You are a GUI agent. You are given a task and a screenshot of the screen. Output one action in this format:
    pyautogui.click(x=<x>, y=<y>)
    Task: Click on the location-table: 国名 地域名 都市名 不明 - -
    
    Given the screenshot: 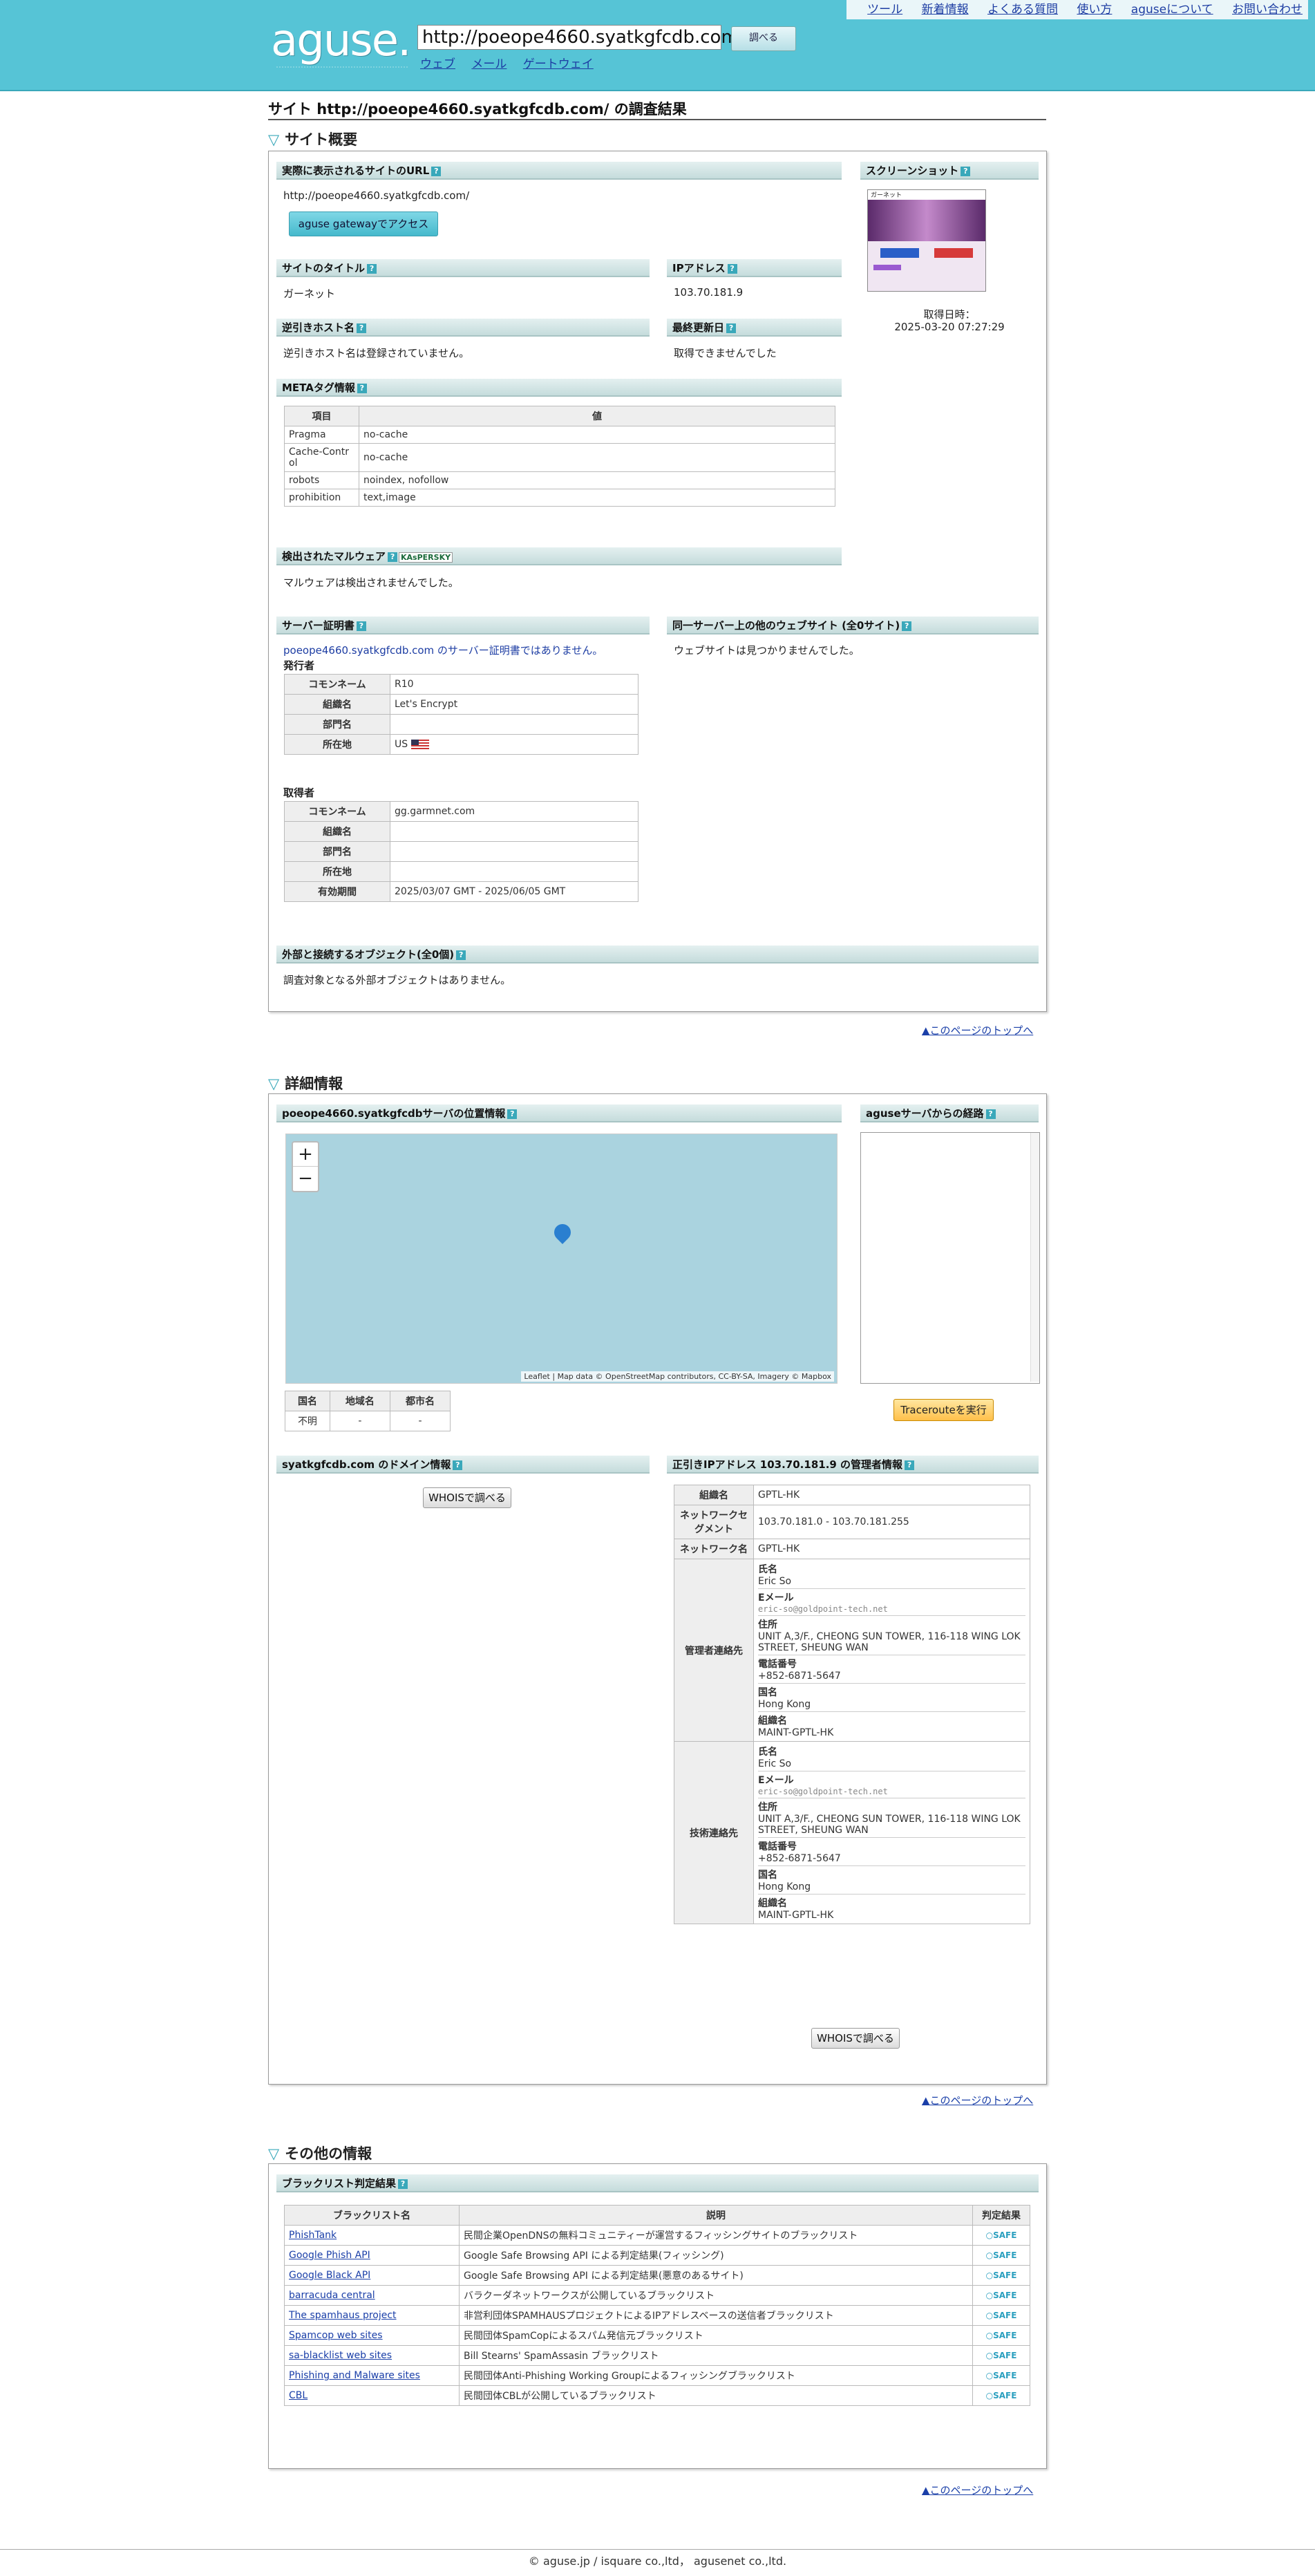 What is the action you would take?
    pyautogui.click(x=368, y=1411)
    